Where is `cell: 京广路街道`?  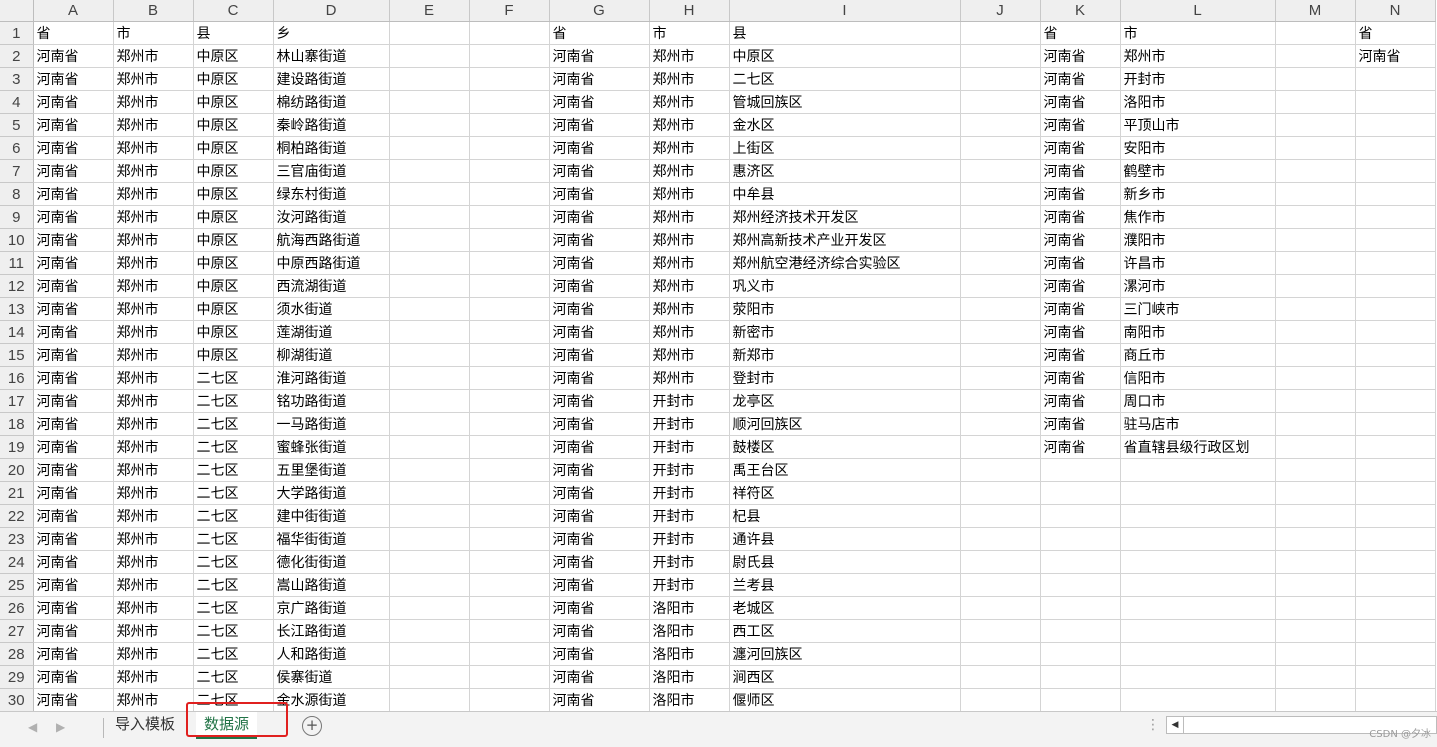 cell: 京广路街道 is located at coordinates (331, 608).